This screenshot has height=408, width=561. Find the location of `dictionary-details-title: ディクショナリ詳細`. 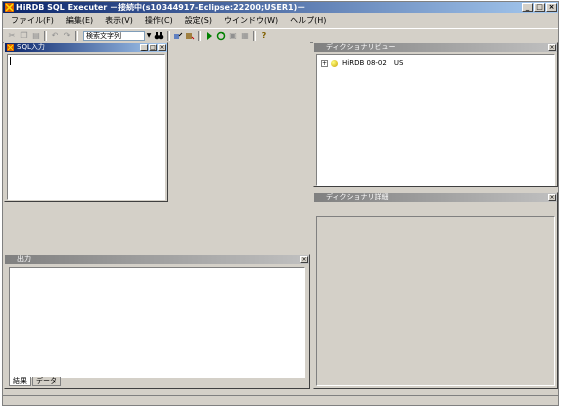

dictionary-details-title: ディクショナリ詳細 is located at coordinates (357, 197).